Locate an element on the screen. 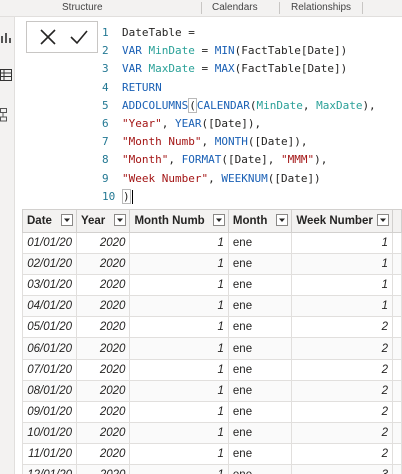 This screenshot has width=402, height=474. table-cell: 05/01/20 is located at coordinates (49, 327).